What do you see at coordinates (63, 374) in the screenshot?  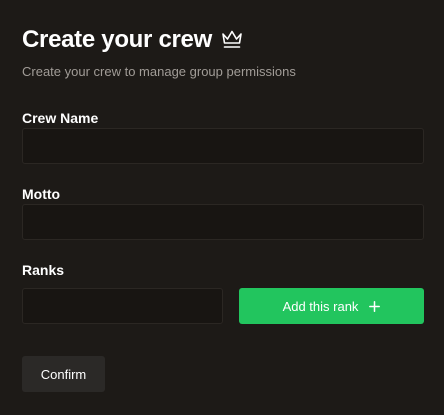 I see `confirm-button: Confirm` at bounding box center [63, 374].